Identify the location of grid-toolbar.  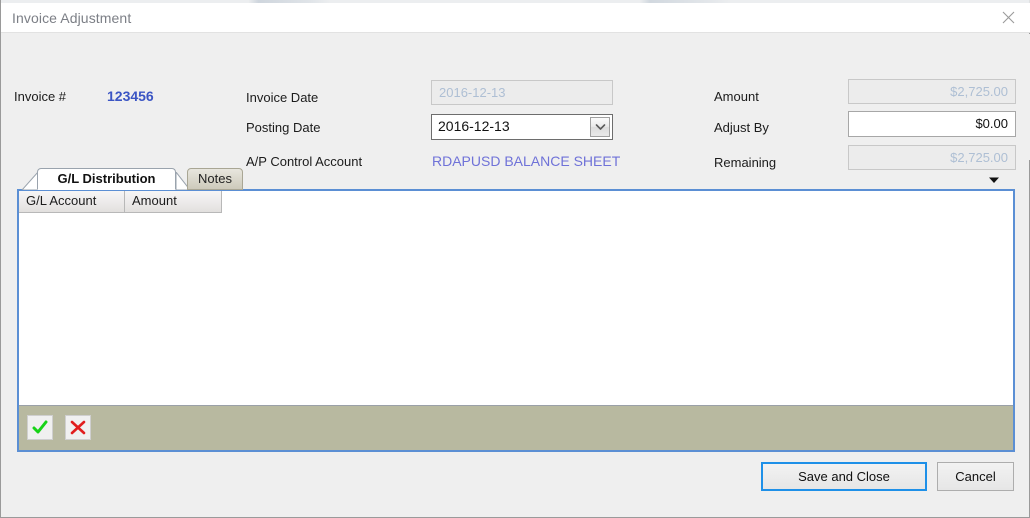
(516, 427).